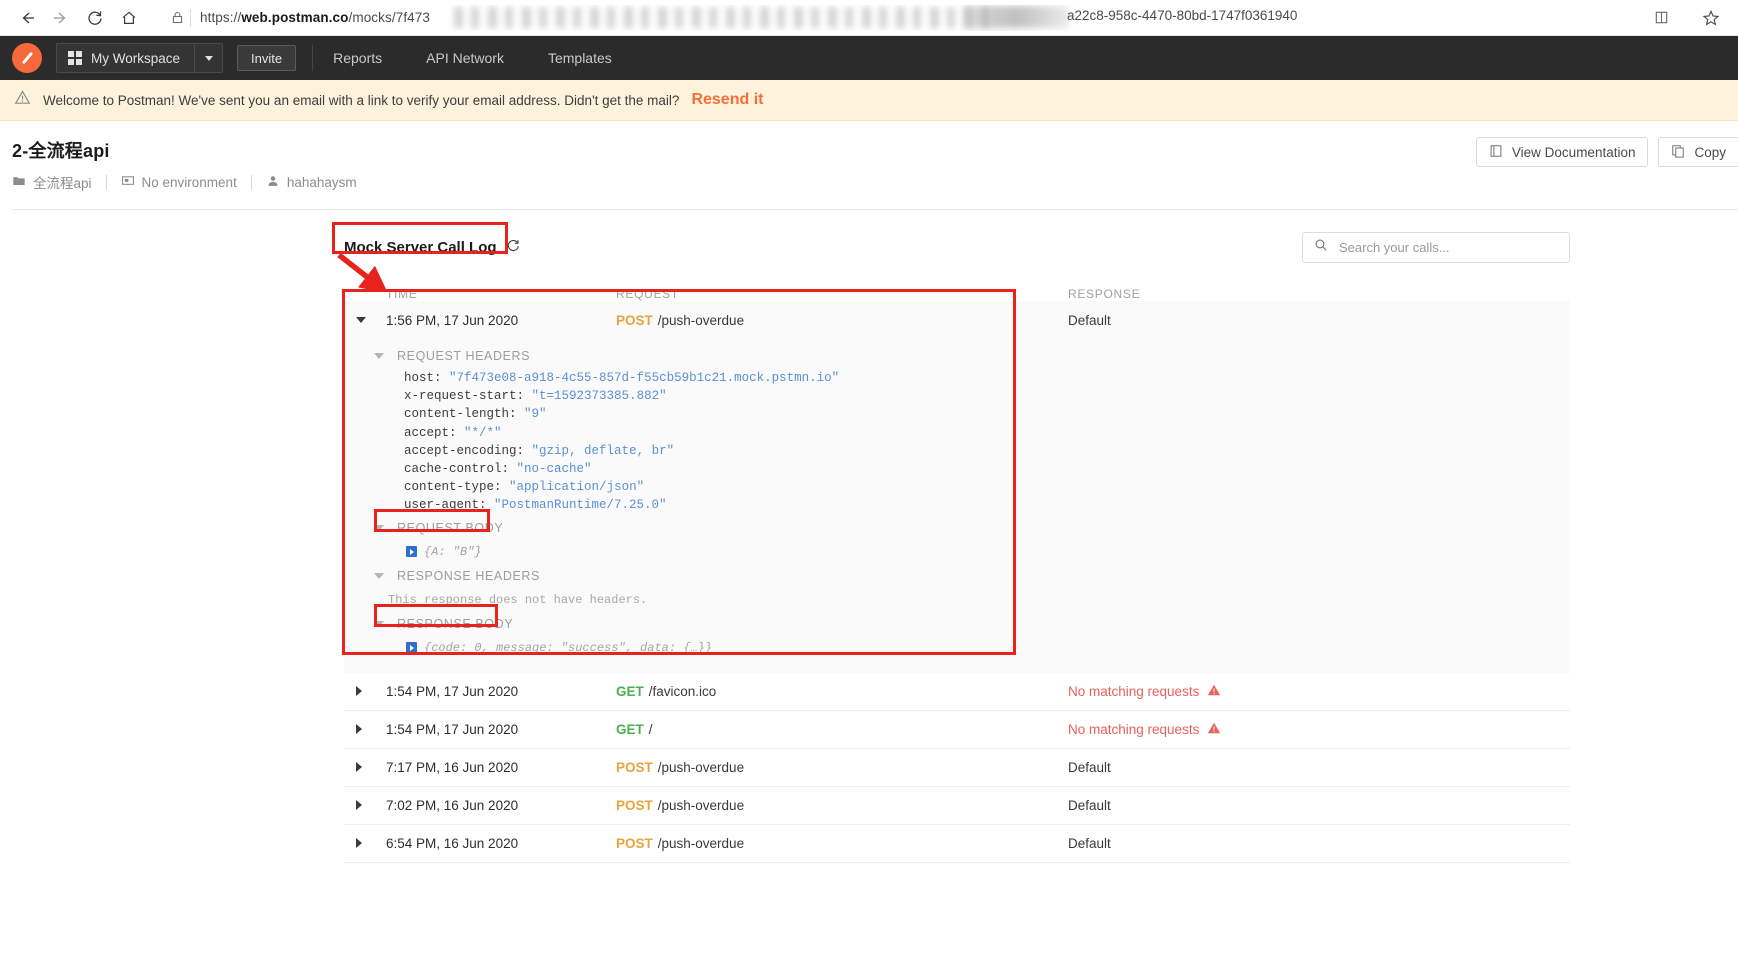  I want to click on header-item: content-type: "application/json", so click(957, 487).